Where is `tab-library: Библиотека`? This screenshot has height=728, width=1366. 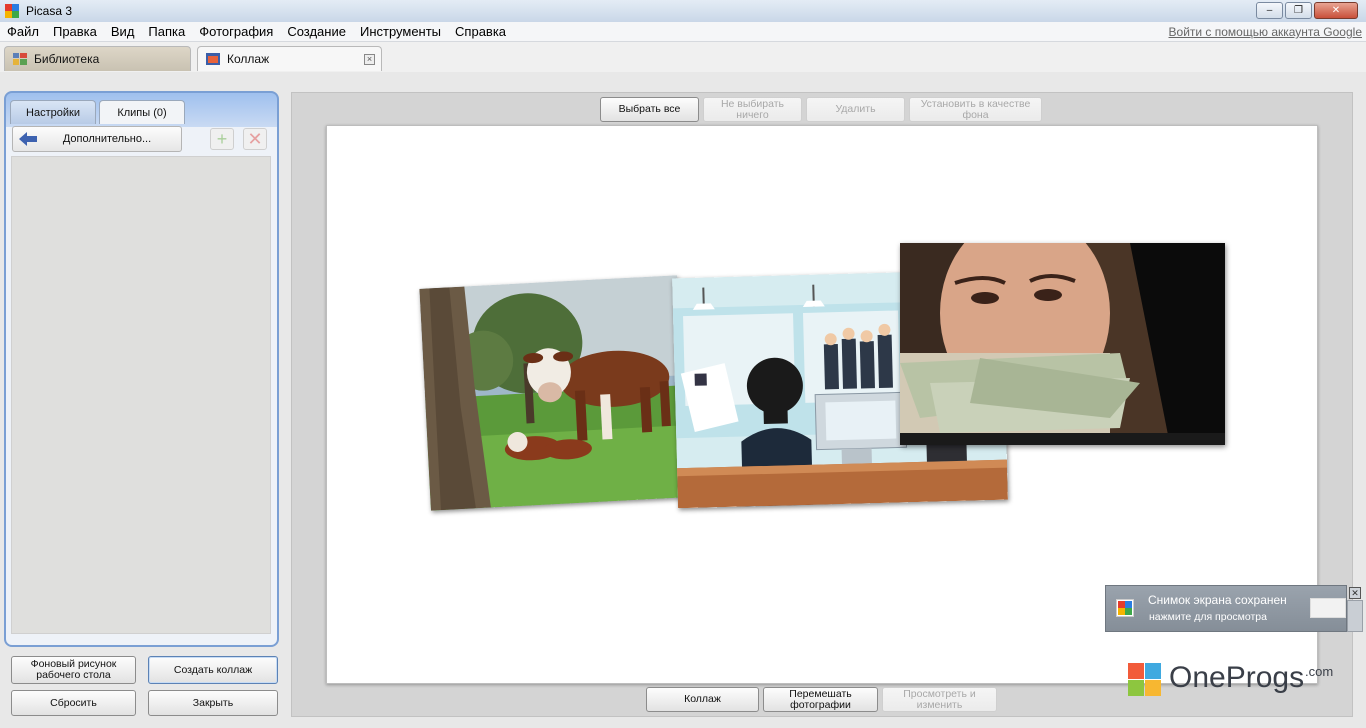
tab-library: Библиотека is located at coordinates (97, 58).